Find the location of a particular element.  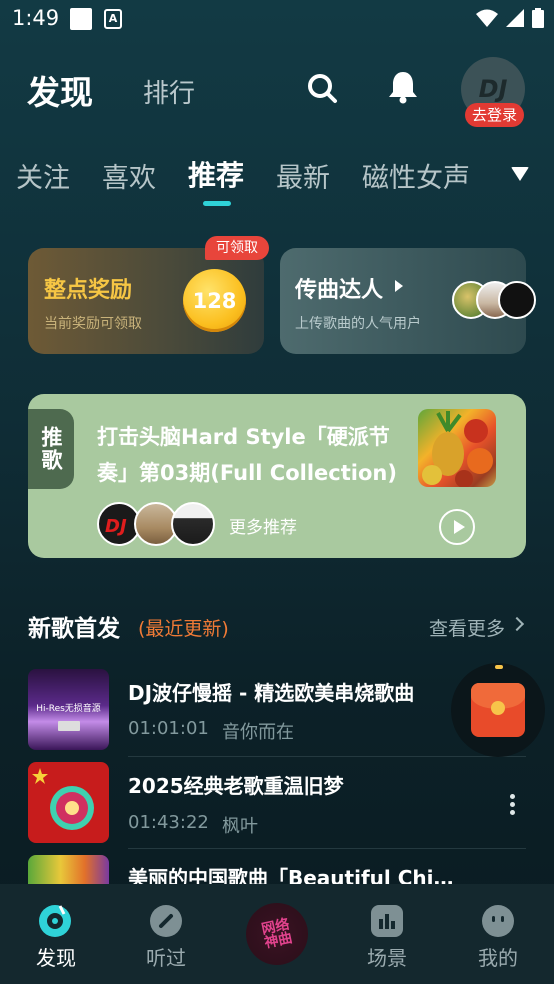

song-title-2: 2025经典老歌重温旧梦 is located at coordinates (293, 784).